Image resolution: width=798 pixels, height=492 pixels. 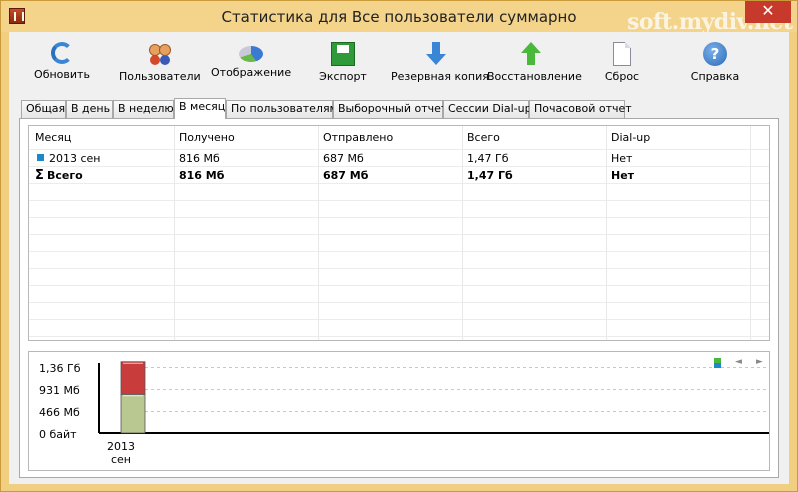 I want to click on column-header-sent: Отправлено, so click(x=358, y=138).